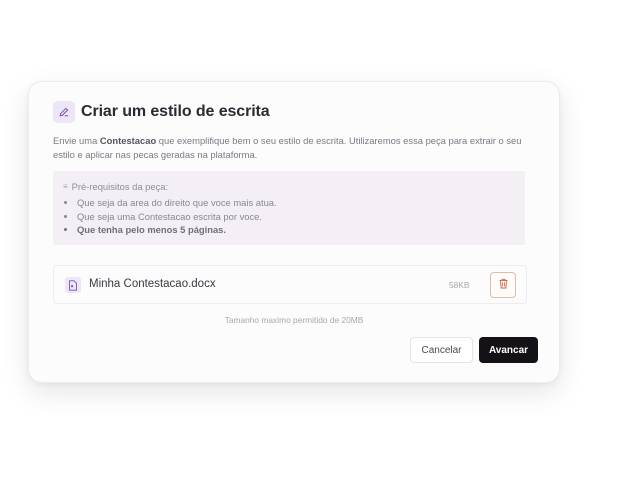 The height and width of the screenshot is (480, 626). I want to click on file-size: 58KB, so click(459, 285).